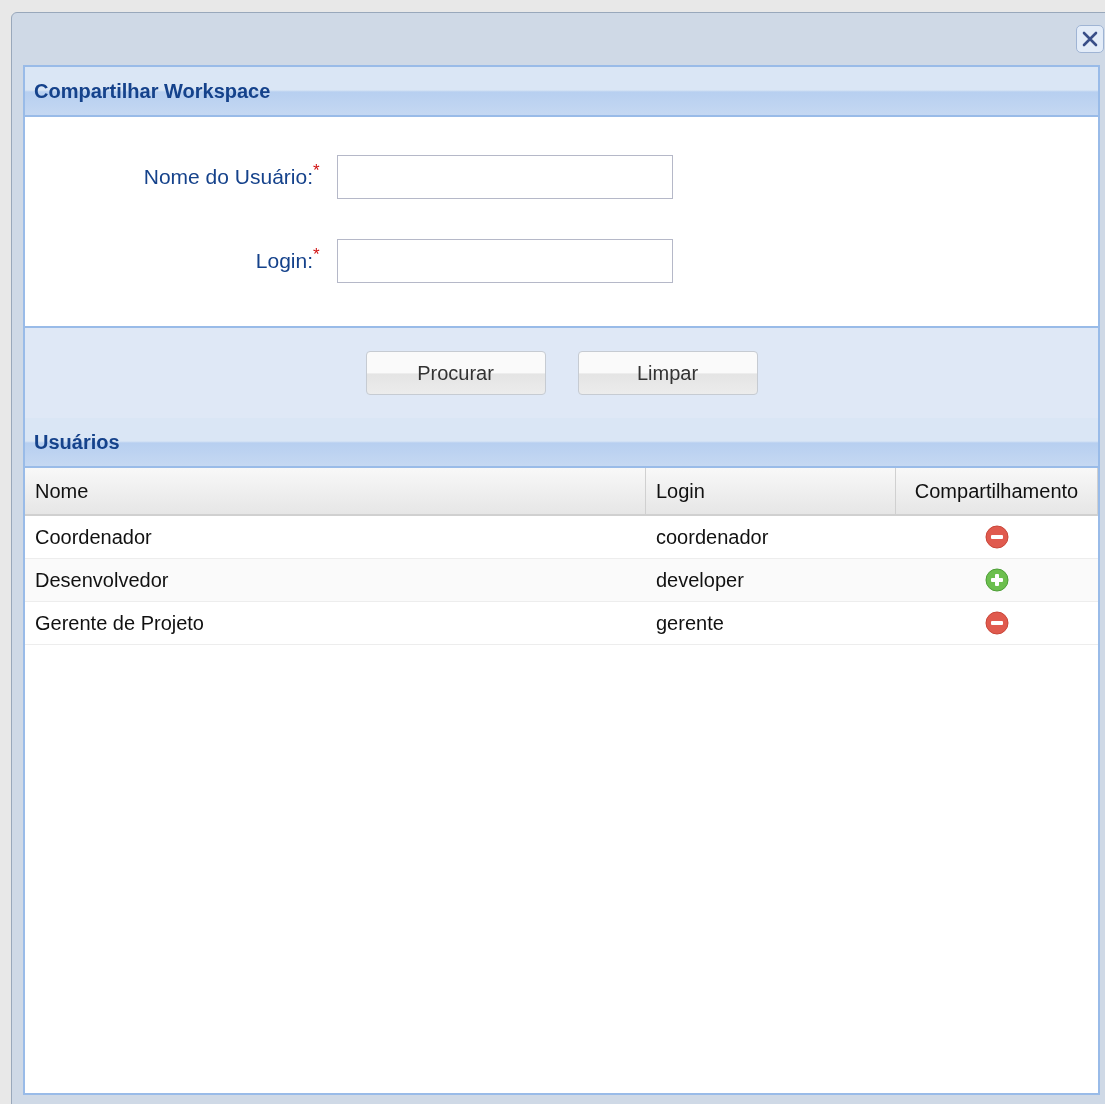 The height and width of the screenshot is (1104, 1105). I want to click on table-cell-text: gerente, so click(690, 623).